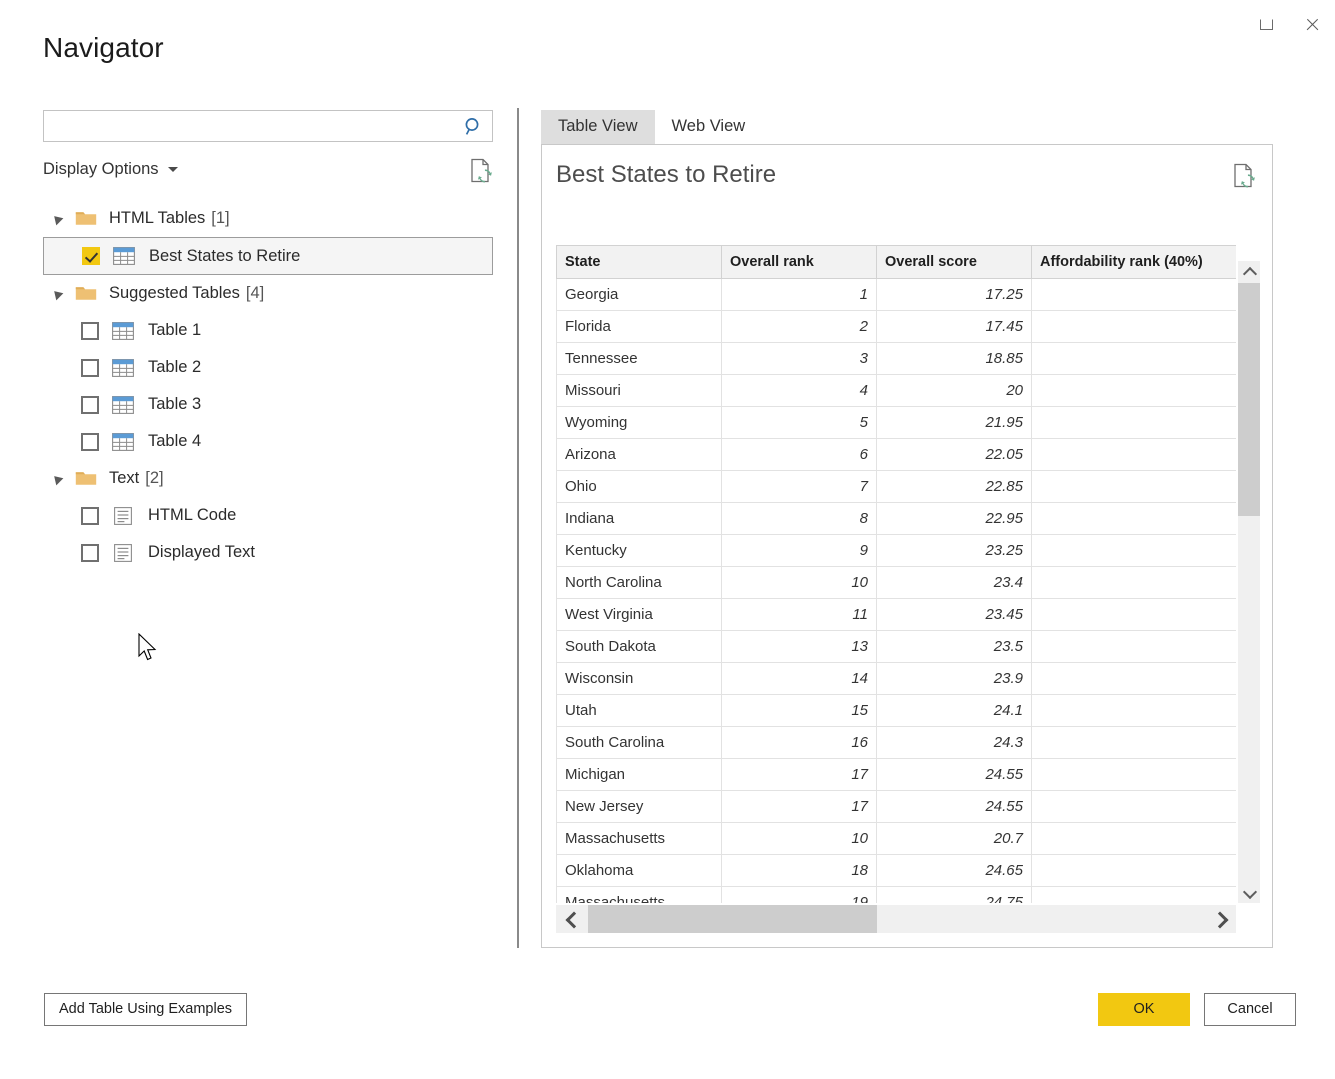  I want to click on table-row: Kentucky 9 23.25, so click(896, 550).